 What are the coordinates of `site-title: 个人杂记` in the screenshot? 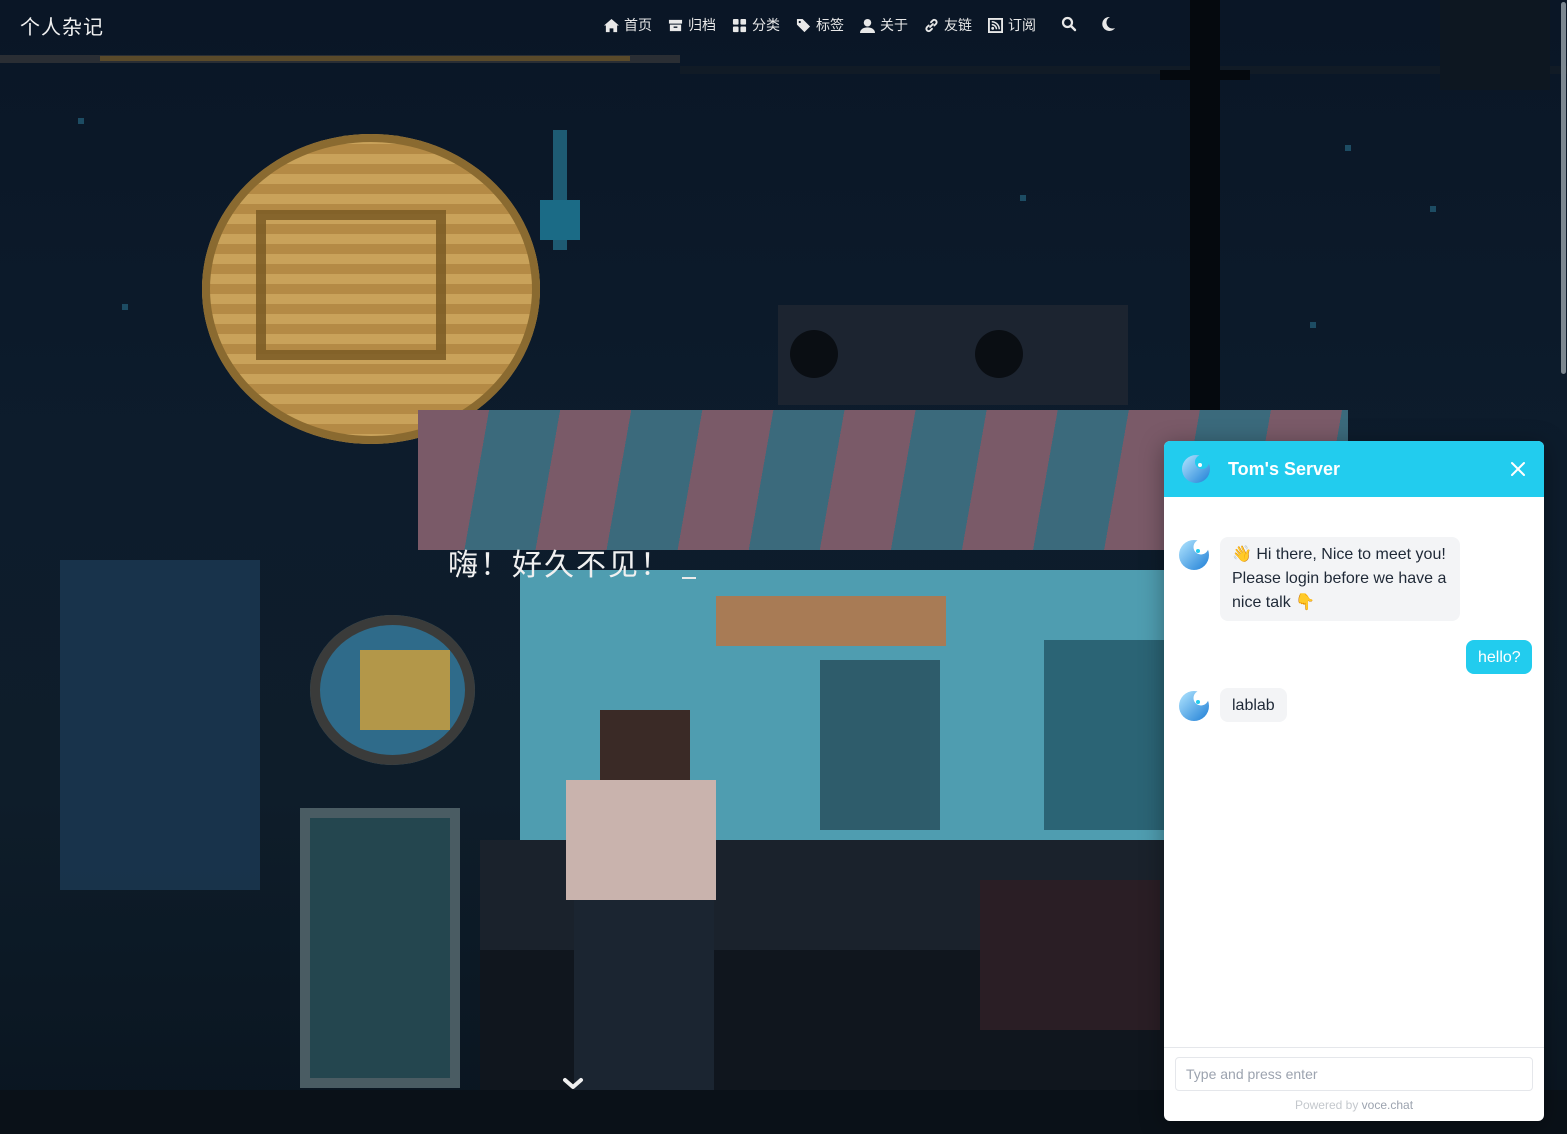 It's located at (62, 25).